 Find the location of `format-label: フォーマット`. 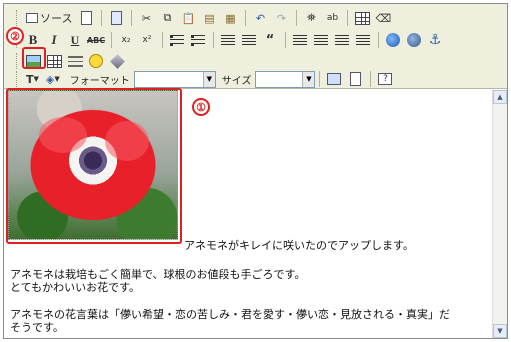

format-label: フォーマット is located at coordinates (99, 81).